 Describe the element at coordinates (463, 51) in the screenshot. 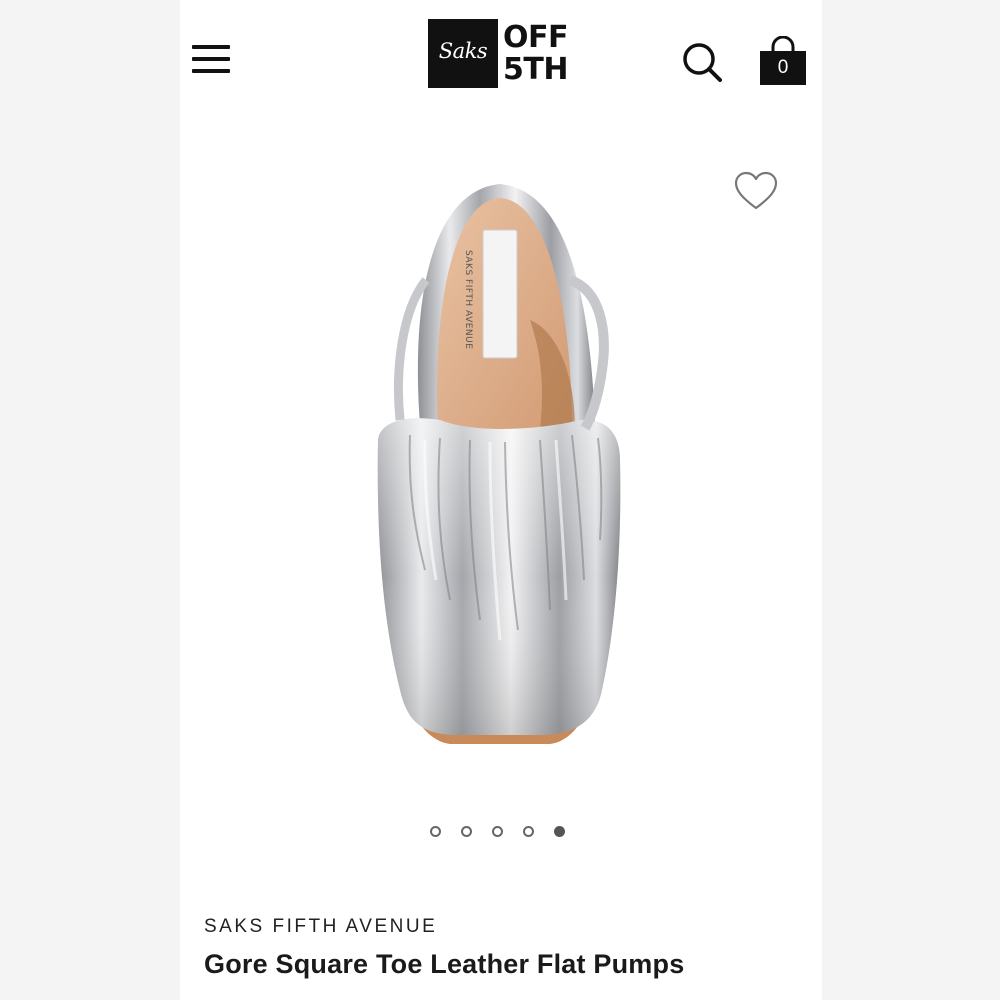

I see `logo-script-text: Saks` at that location.